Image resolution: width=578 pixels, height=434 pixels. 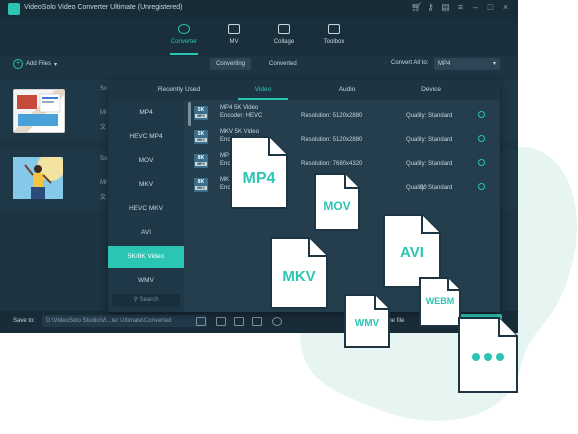 I want to click on chevron-down-icon, so click(x=201, y=321).